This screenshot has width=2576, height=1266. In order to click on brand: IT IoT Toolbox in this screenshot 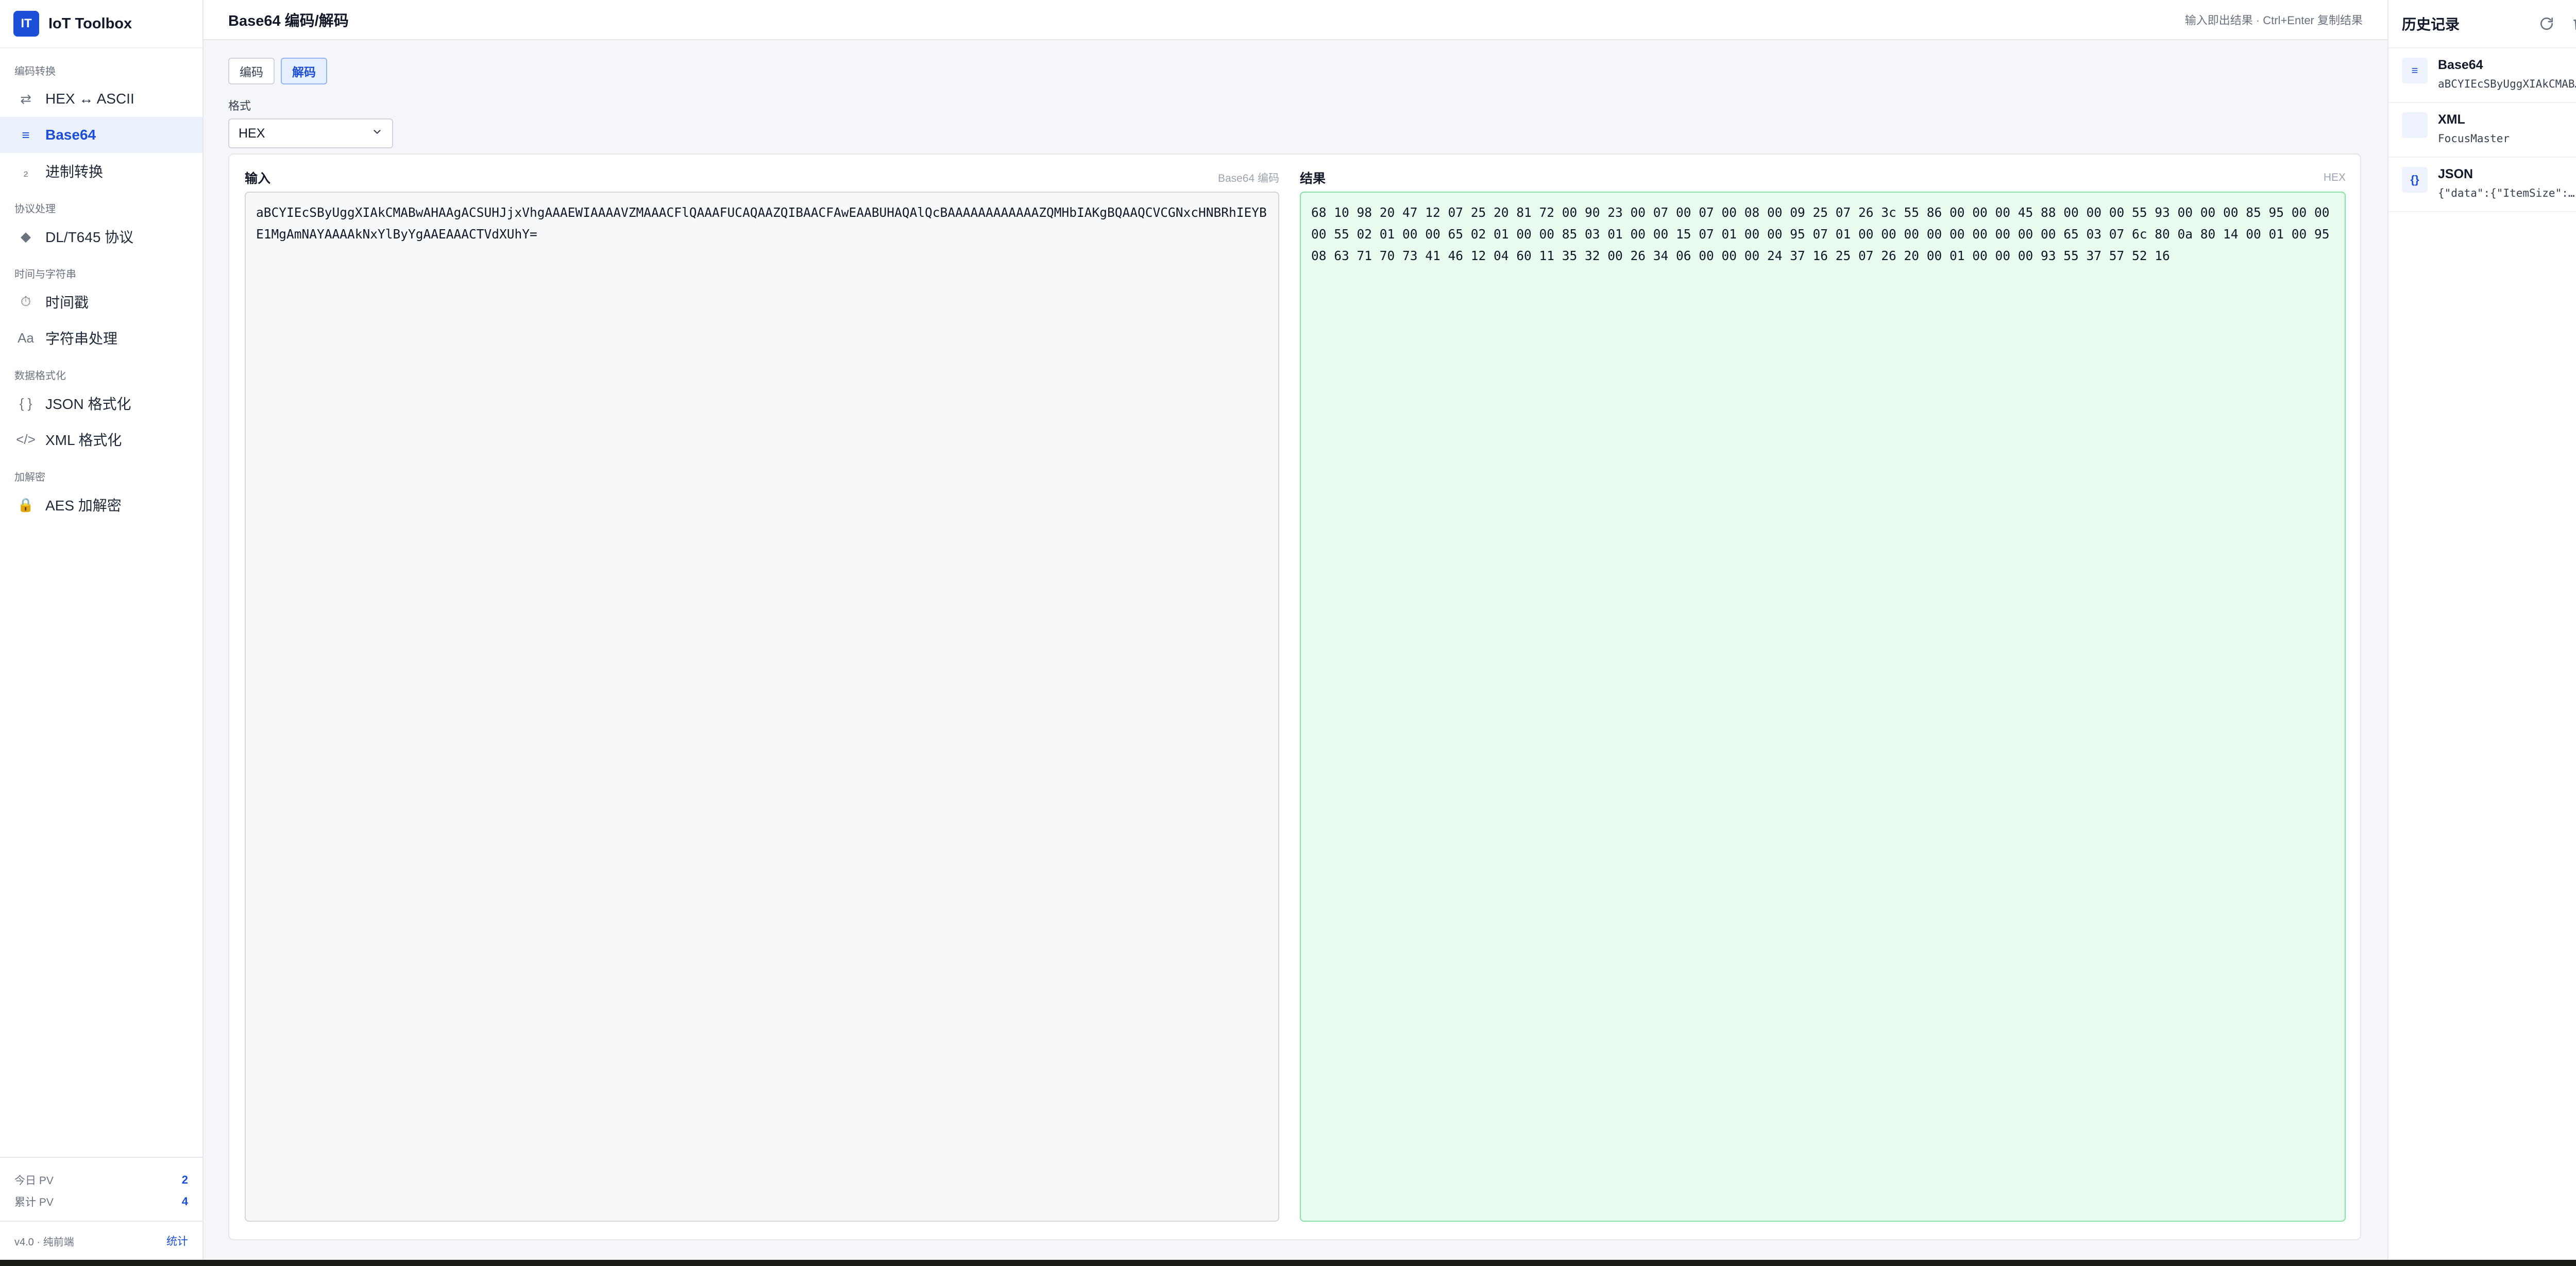, I will do `click(101, 24)`.